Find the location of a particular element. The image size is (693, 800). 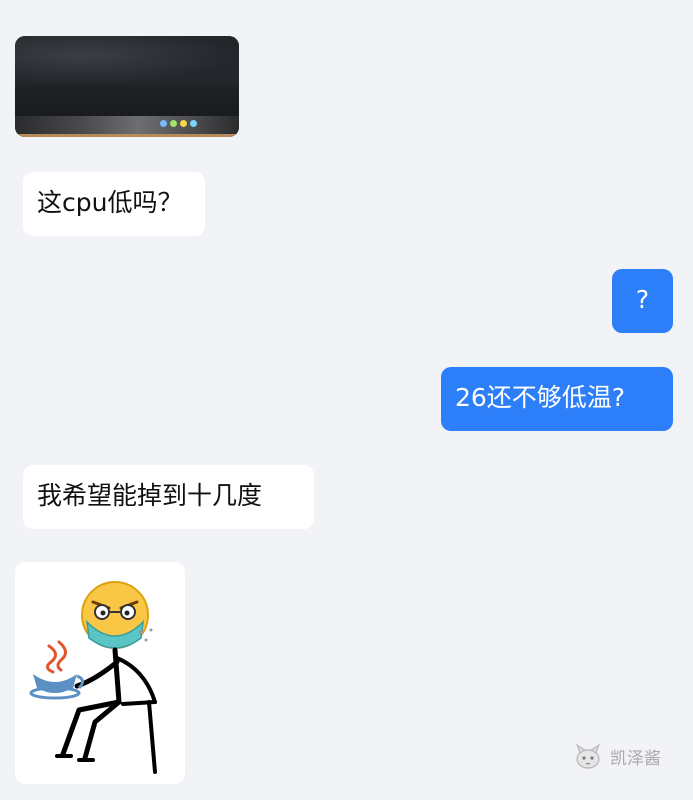

message-bubble-incoming: 我希望能掉到十几度 is located at coordinates (168, 497).